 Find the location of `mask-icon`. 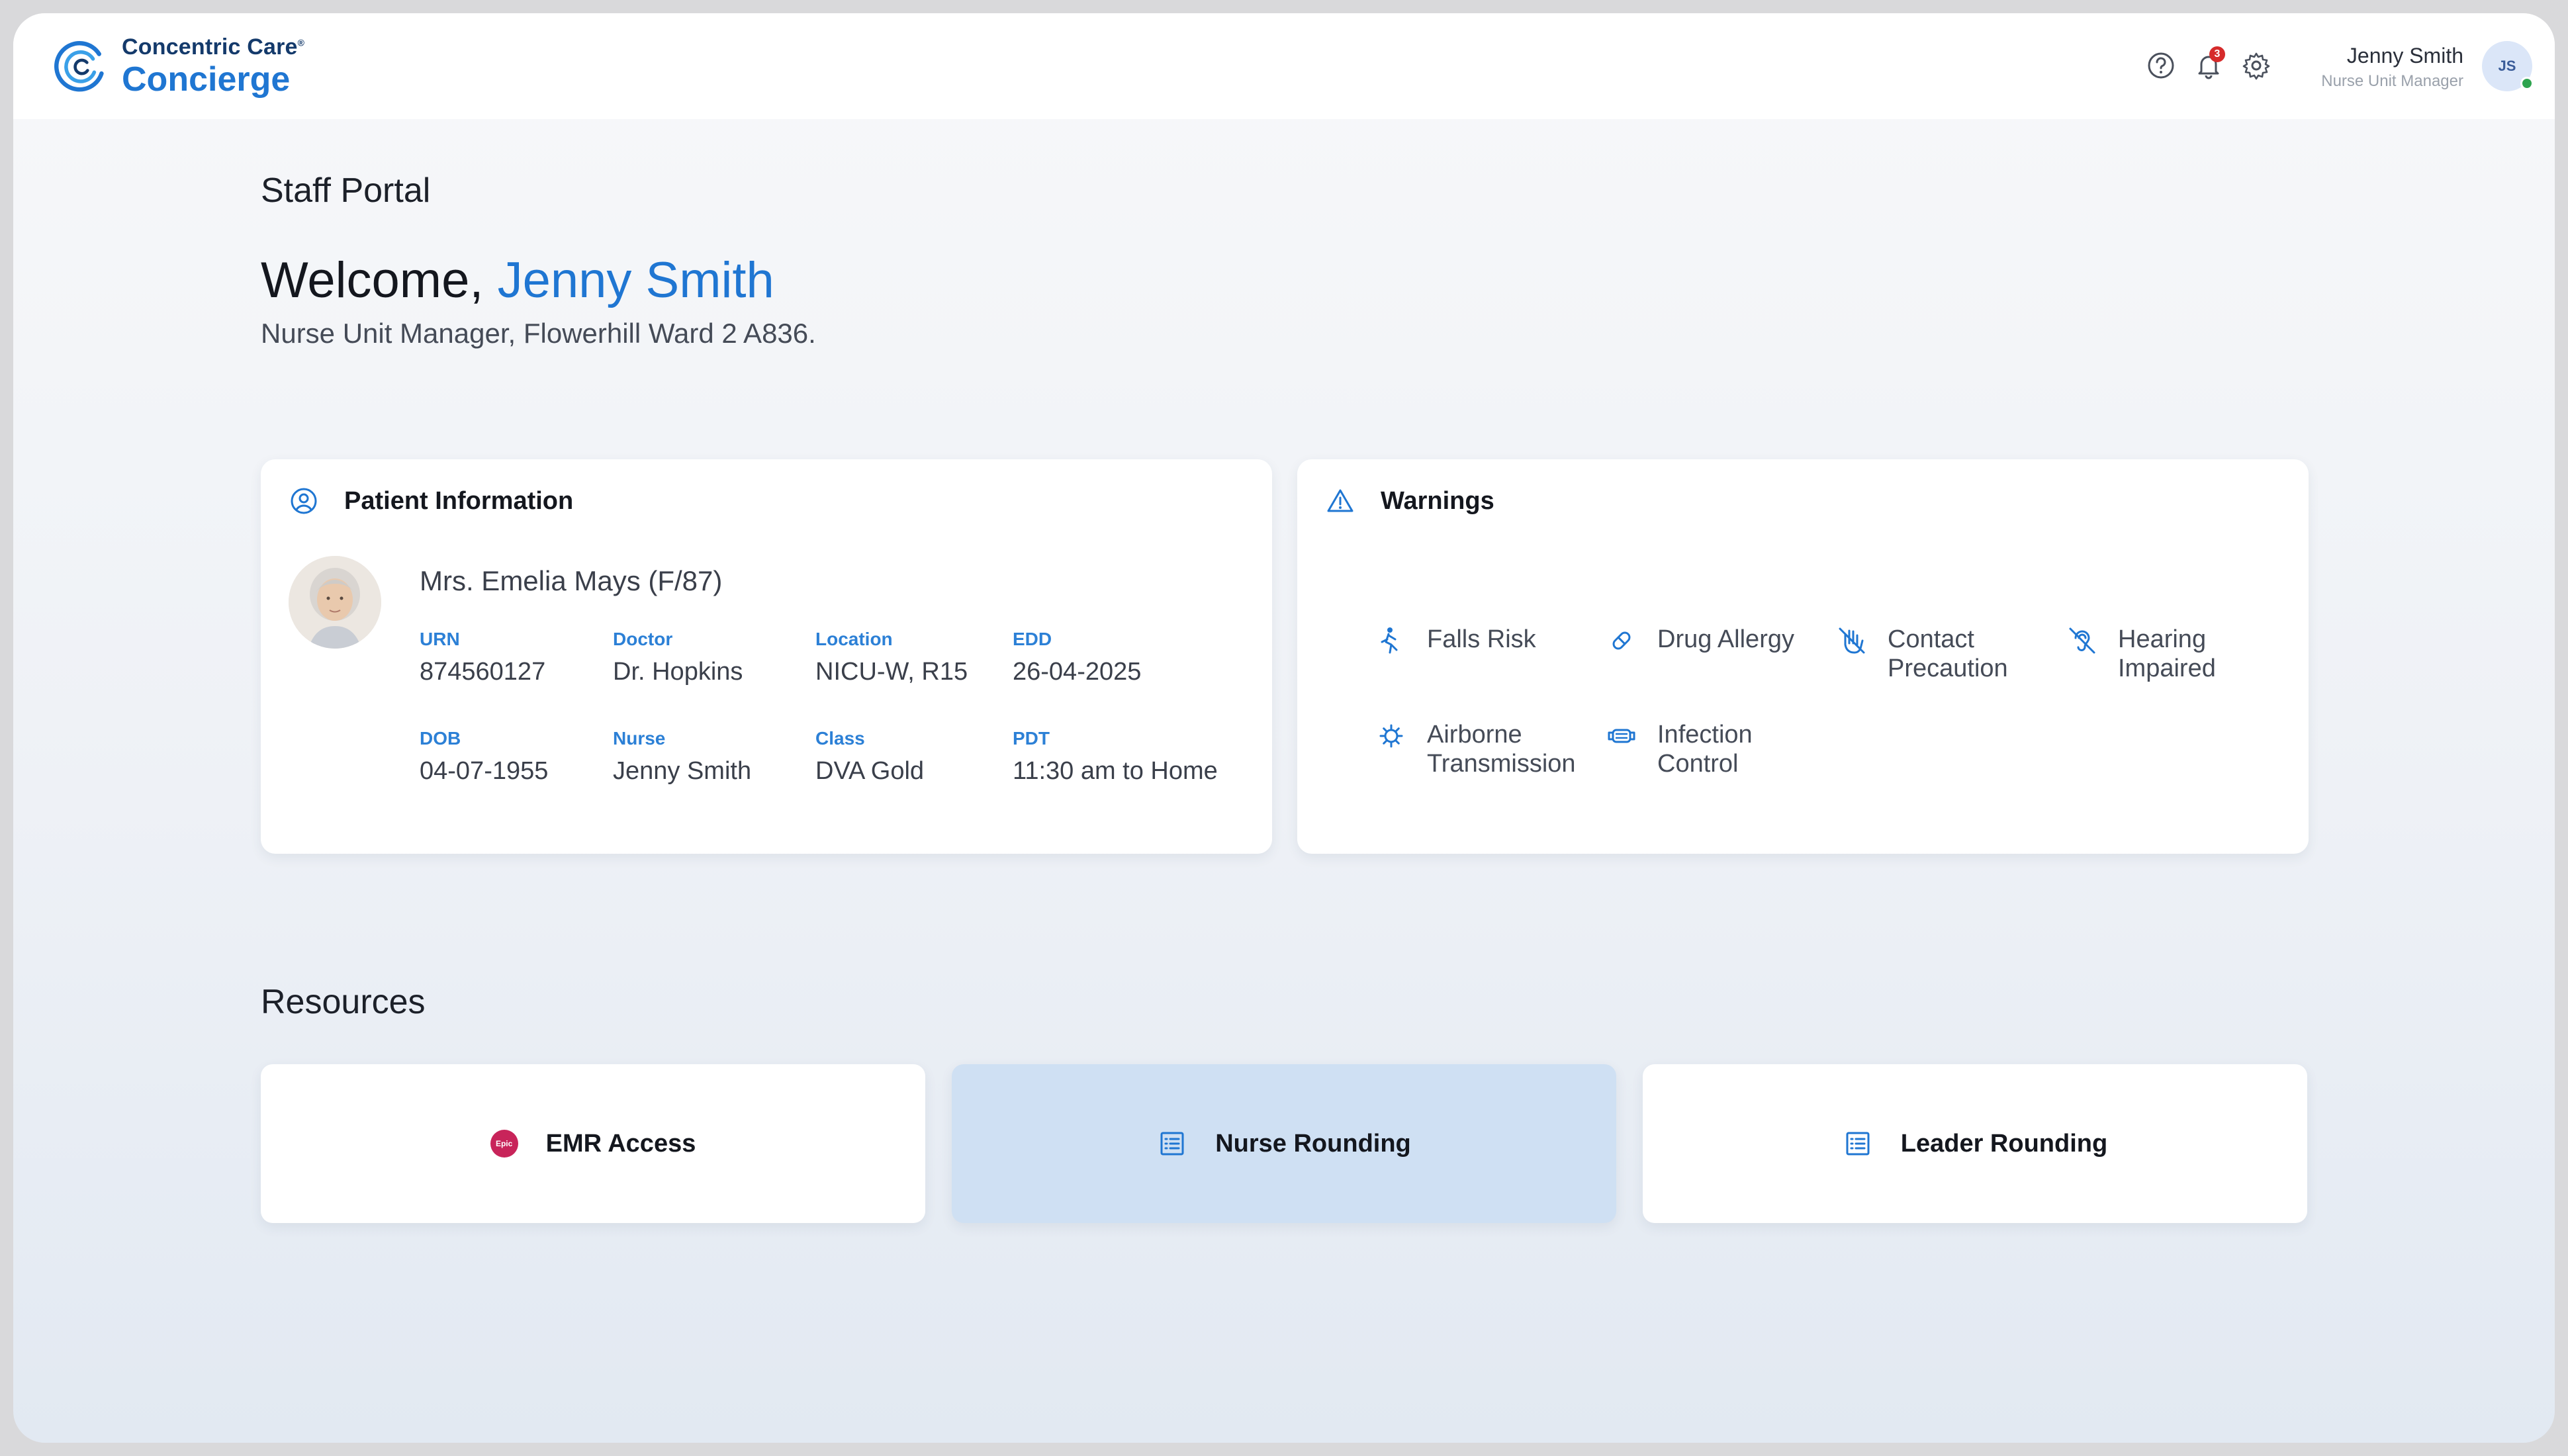

mask-icon is located at coordinates (1621, 736).